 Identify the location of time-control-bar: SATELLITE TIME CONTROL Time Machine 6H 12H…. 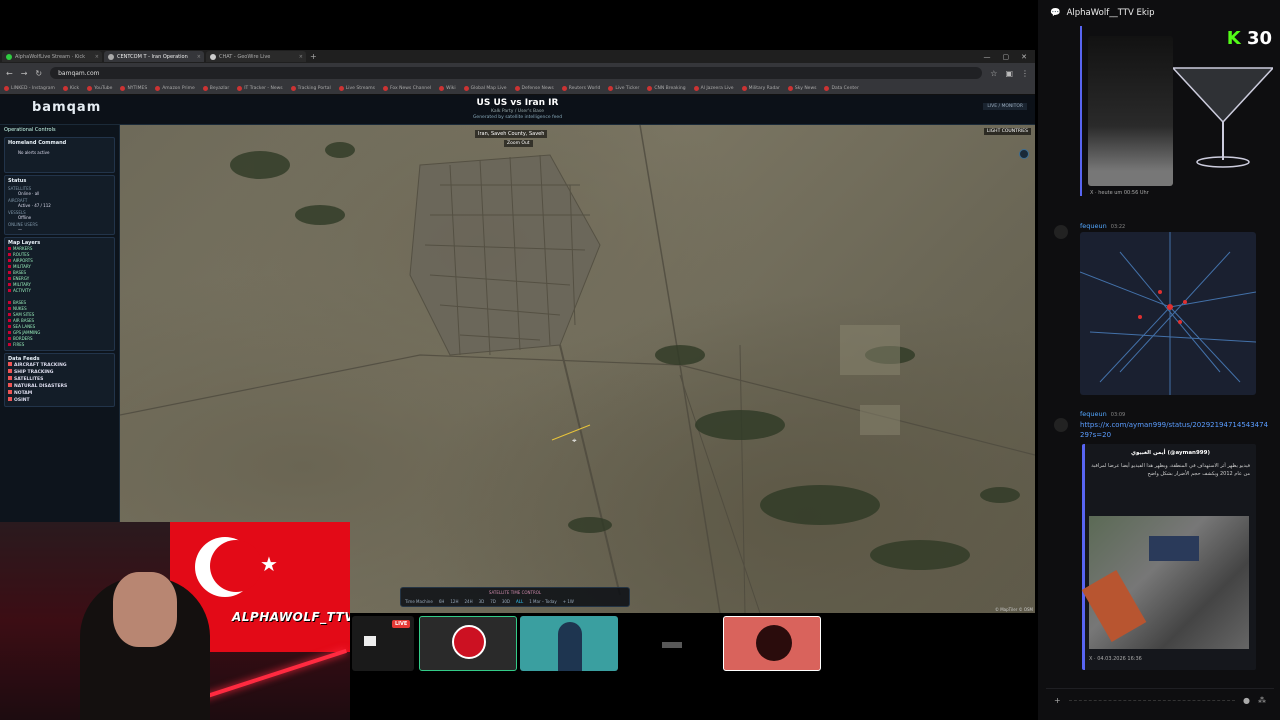
(515, 597).